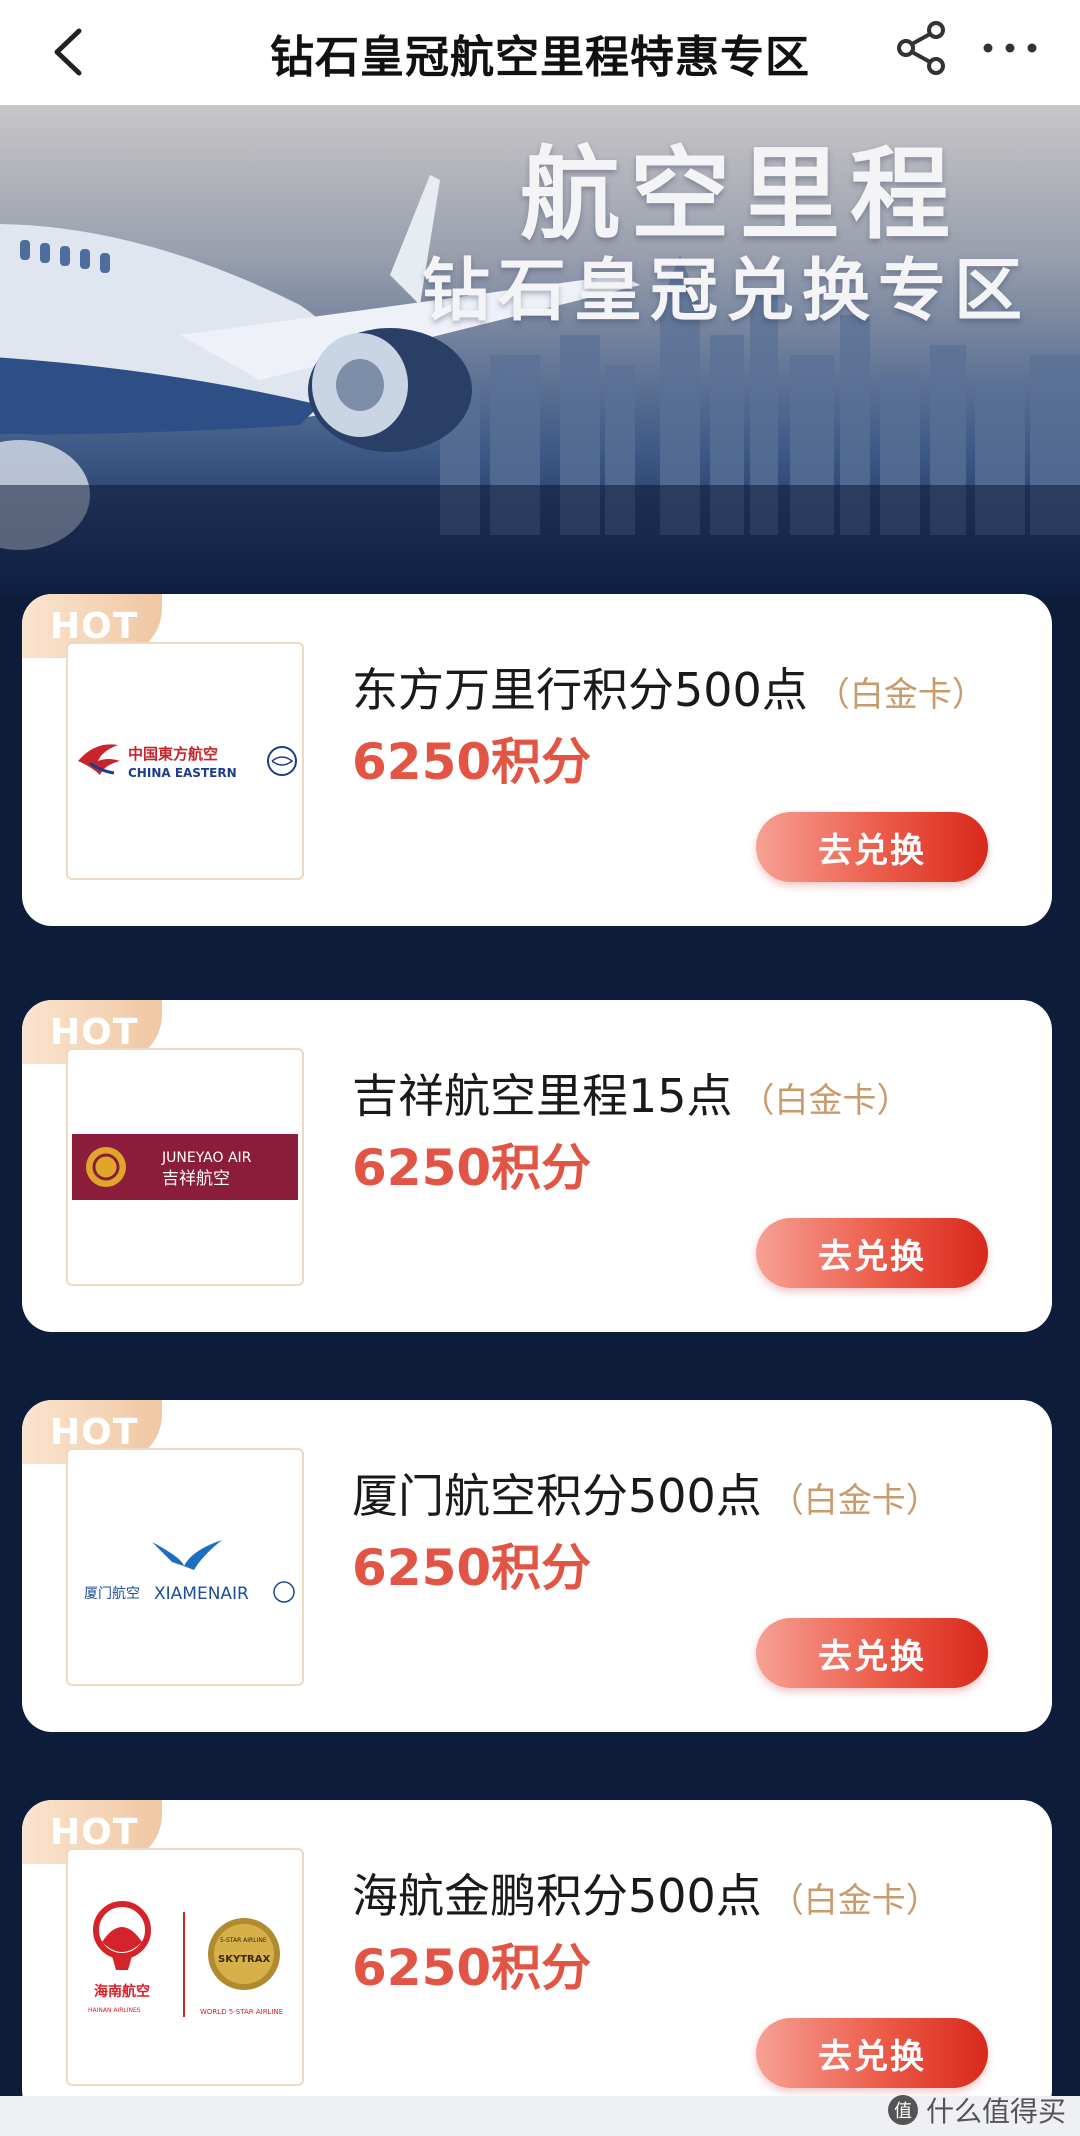 This screenshot has width=1080, height=2136. Describe the element at coordinates (580, 690) in the screenshot. I see `offer-title-text: 东方万里行积分500点` at that location.